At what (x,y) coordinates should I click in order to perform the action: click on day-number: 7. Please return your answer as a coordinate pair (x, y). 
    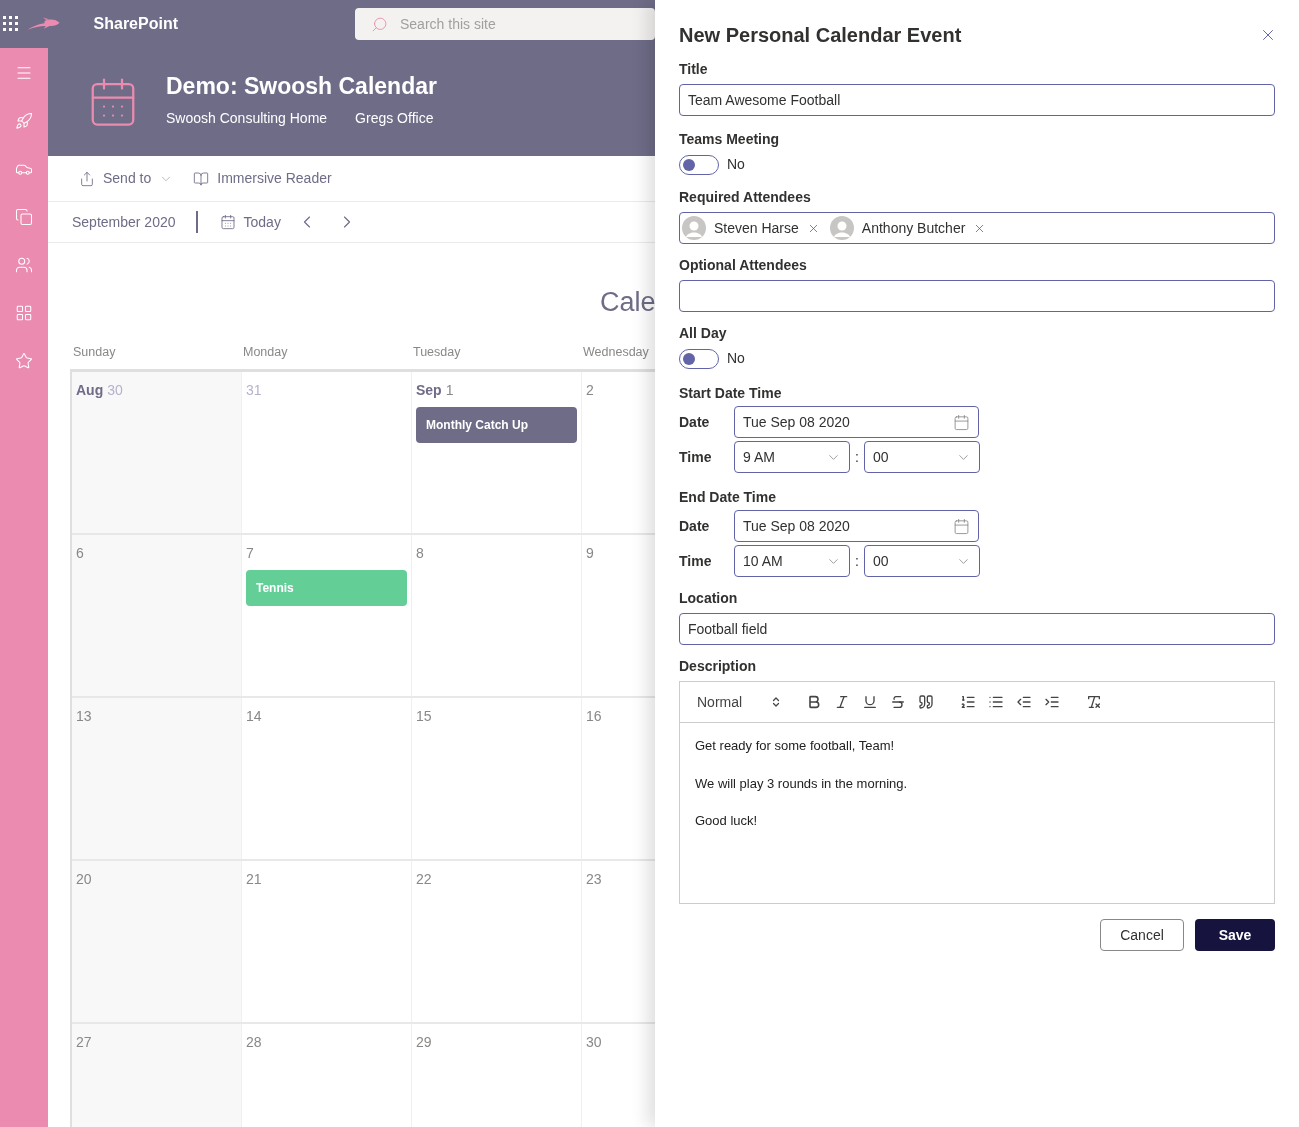
    Looking at the image, I should click on (250, 553).